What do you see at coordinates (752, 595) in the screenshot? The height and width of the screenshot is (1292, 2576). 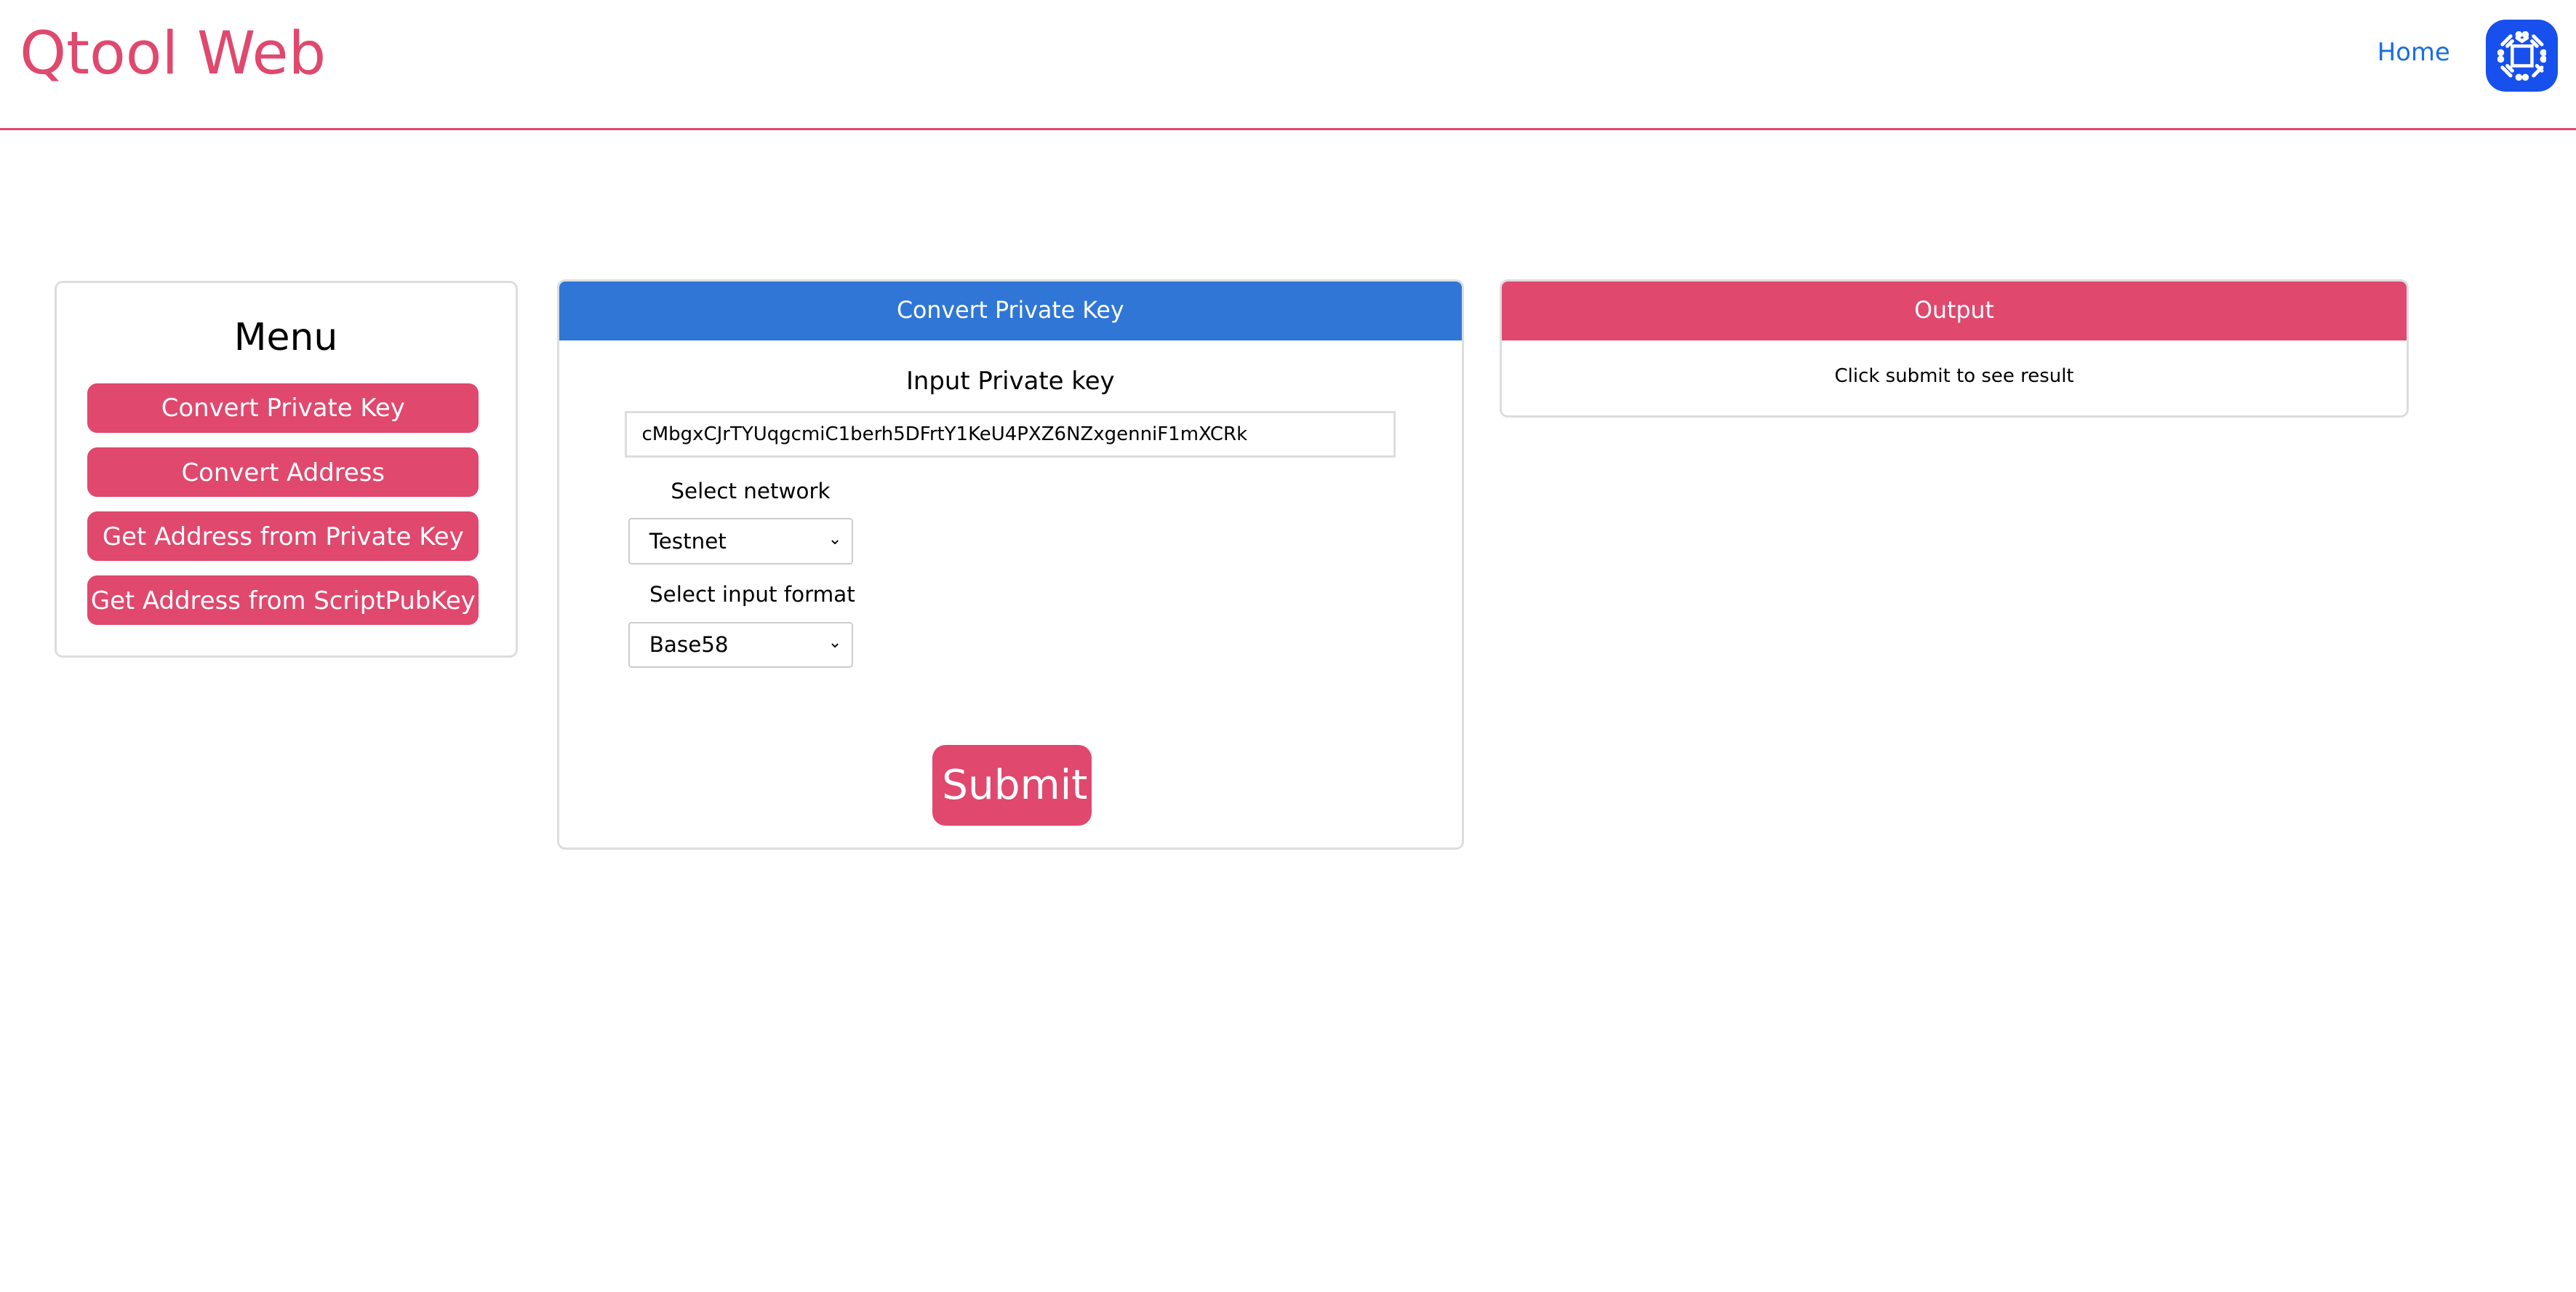 I see `select-format-label: Select input format` at bounding box center [752, 595].